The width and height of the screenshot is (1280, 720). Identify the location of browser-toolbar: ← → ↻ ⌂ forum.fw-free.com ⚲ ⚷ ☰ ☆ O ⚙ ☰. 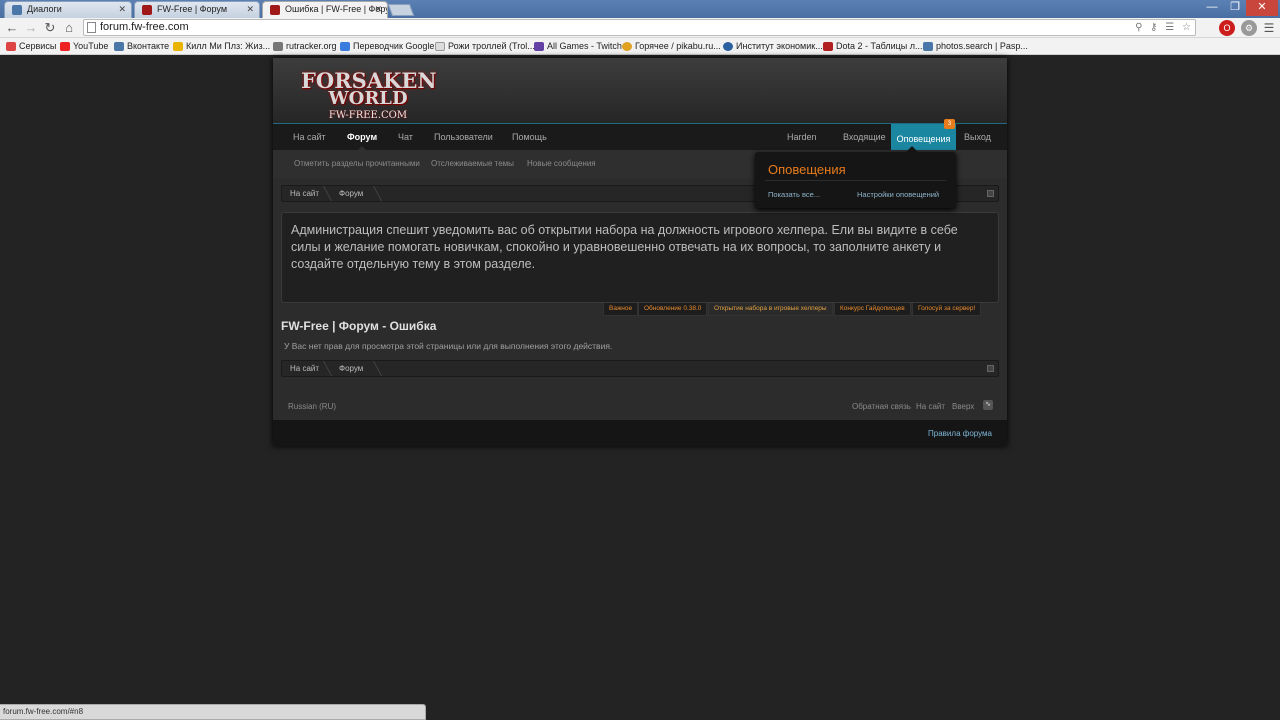
(640, 28).